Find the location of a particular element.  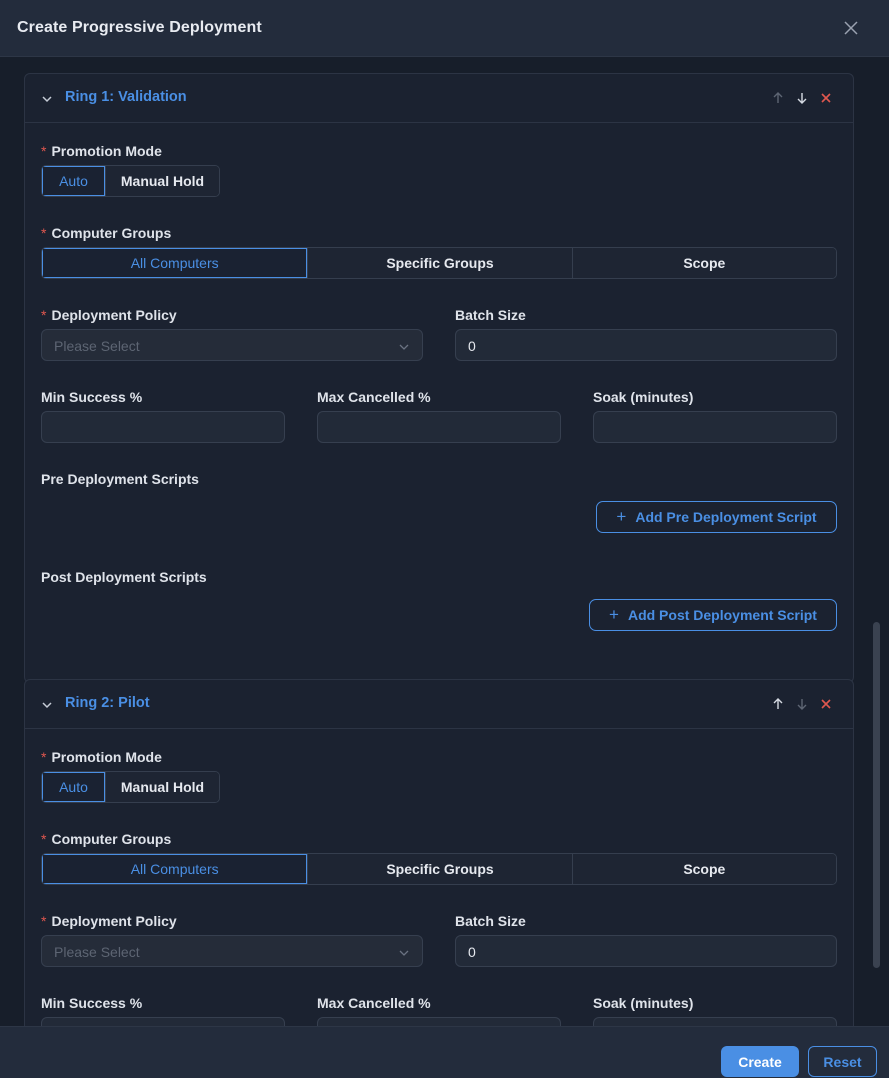

add-post-script-button: + Add Post Deployment Script is located at coordinates (713, 615).